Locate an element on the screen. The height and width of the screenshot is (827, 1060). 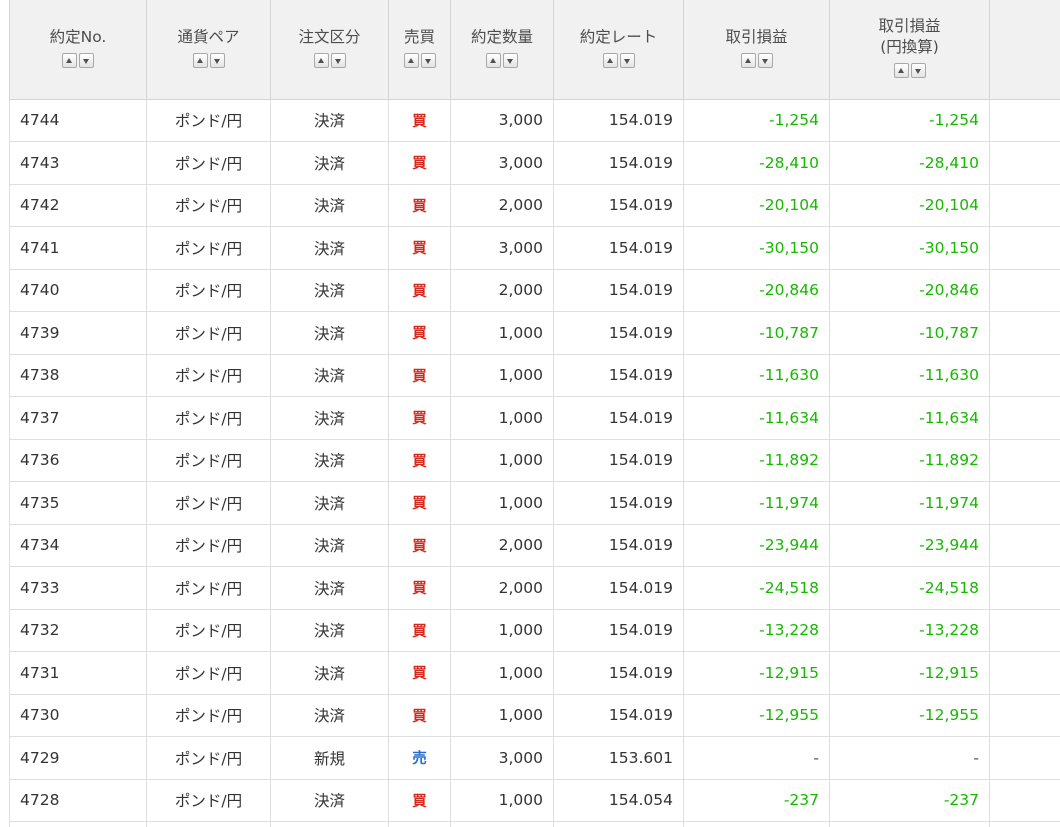
cell-plj: -12,915 is located at coordinates (909, 673).